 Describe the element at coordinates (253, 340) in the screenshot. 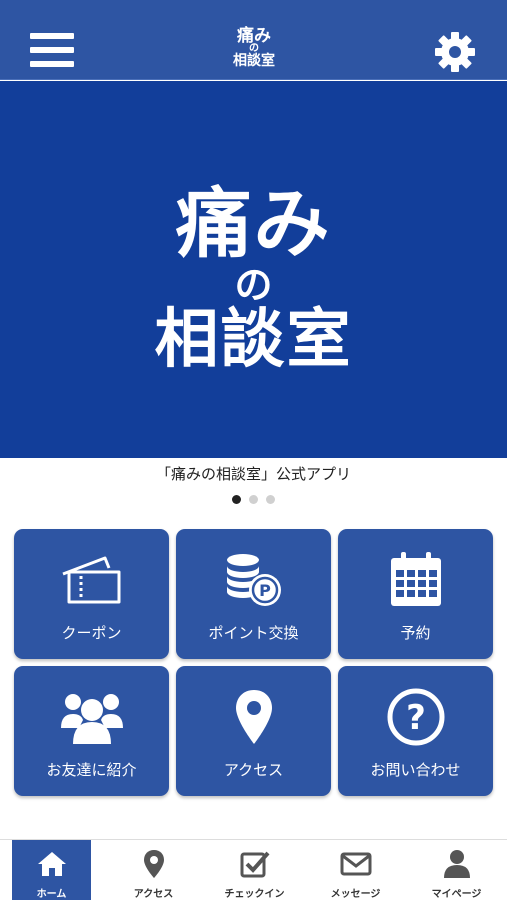

I see `hero-line3: 相談室` at that location.